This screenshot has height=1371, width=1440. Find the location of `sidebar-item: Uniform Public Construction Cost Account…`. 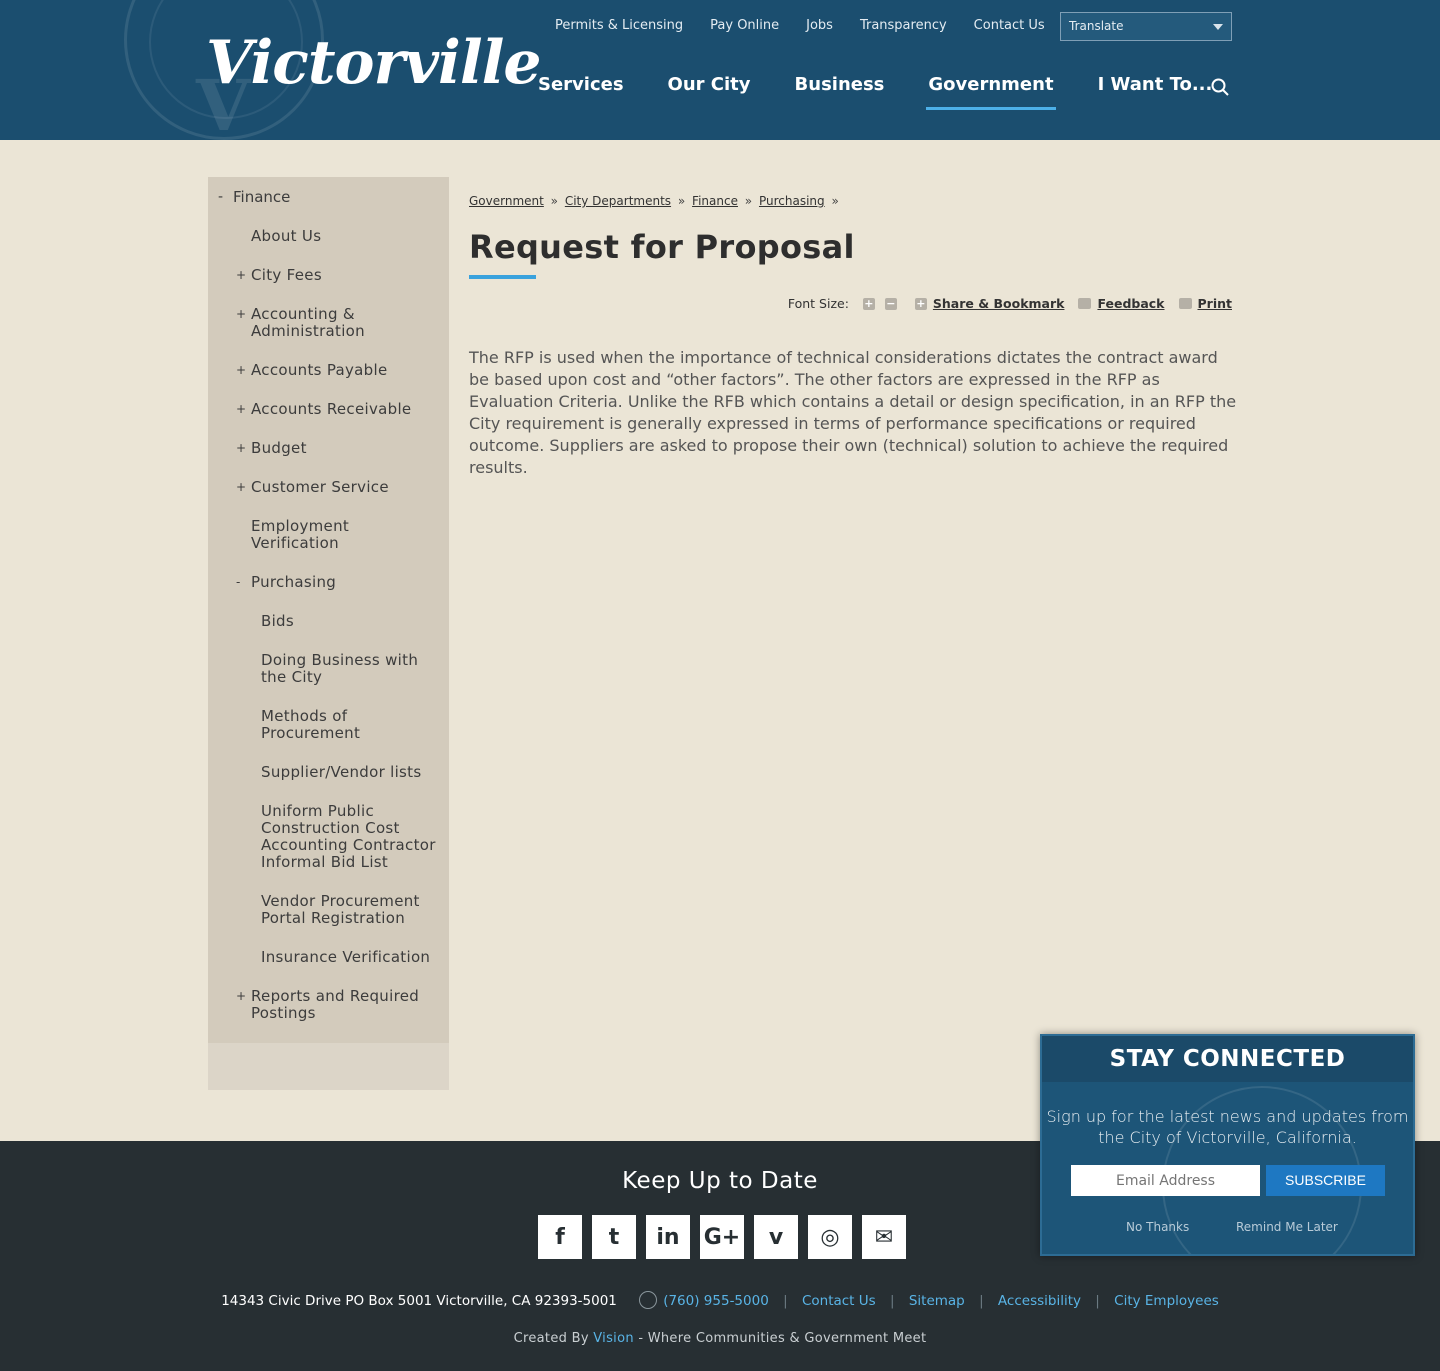

sidebar-item: Uniform Public Construction Cost Account… is located at coordinates (328, 837).